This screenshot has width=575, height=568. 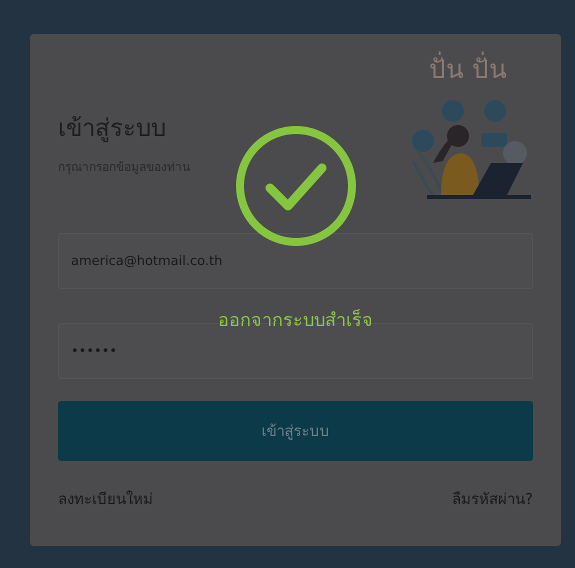 What do you see at coordinates (295, 431) in the screenshot?
I see `login-button: เข้าสู่ระบบ` at bounding box center [295, 431].